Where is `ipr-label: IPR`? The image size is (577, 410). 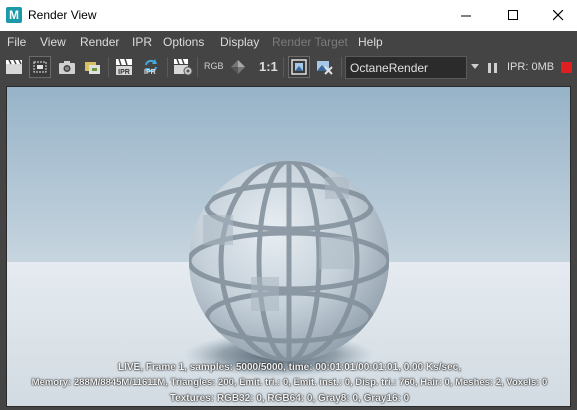
ipr-label: IPR is located at coordinates (150, 72).